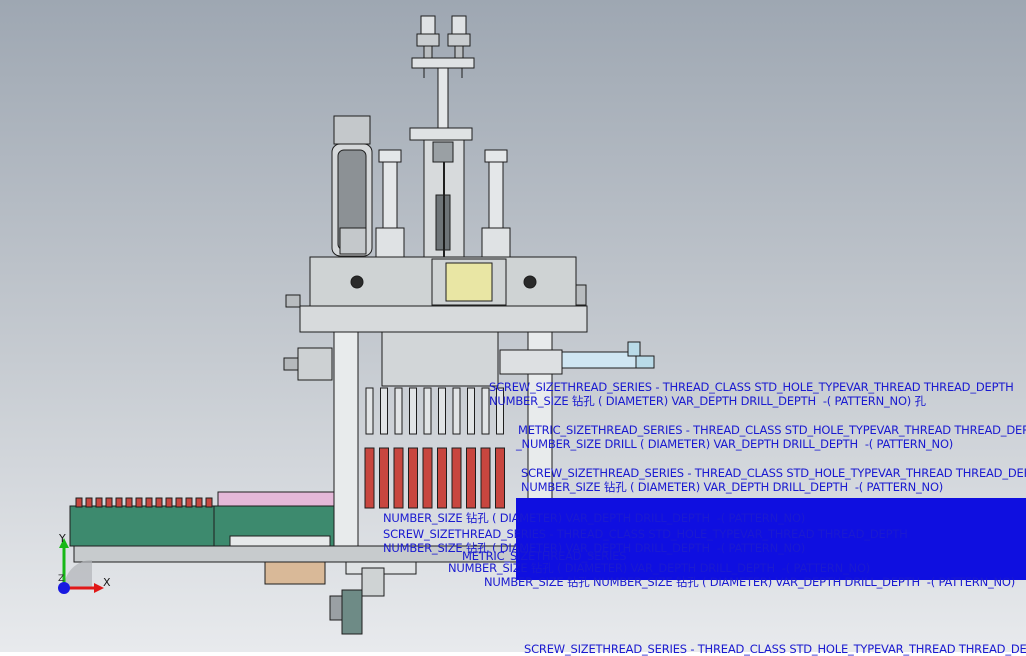 The height and width of the screenshot is (656, 1026). Describe the element at coordinates (61, 579) in the screenshot. I see `triad-z-label: Z` at that location.